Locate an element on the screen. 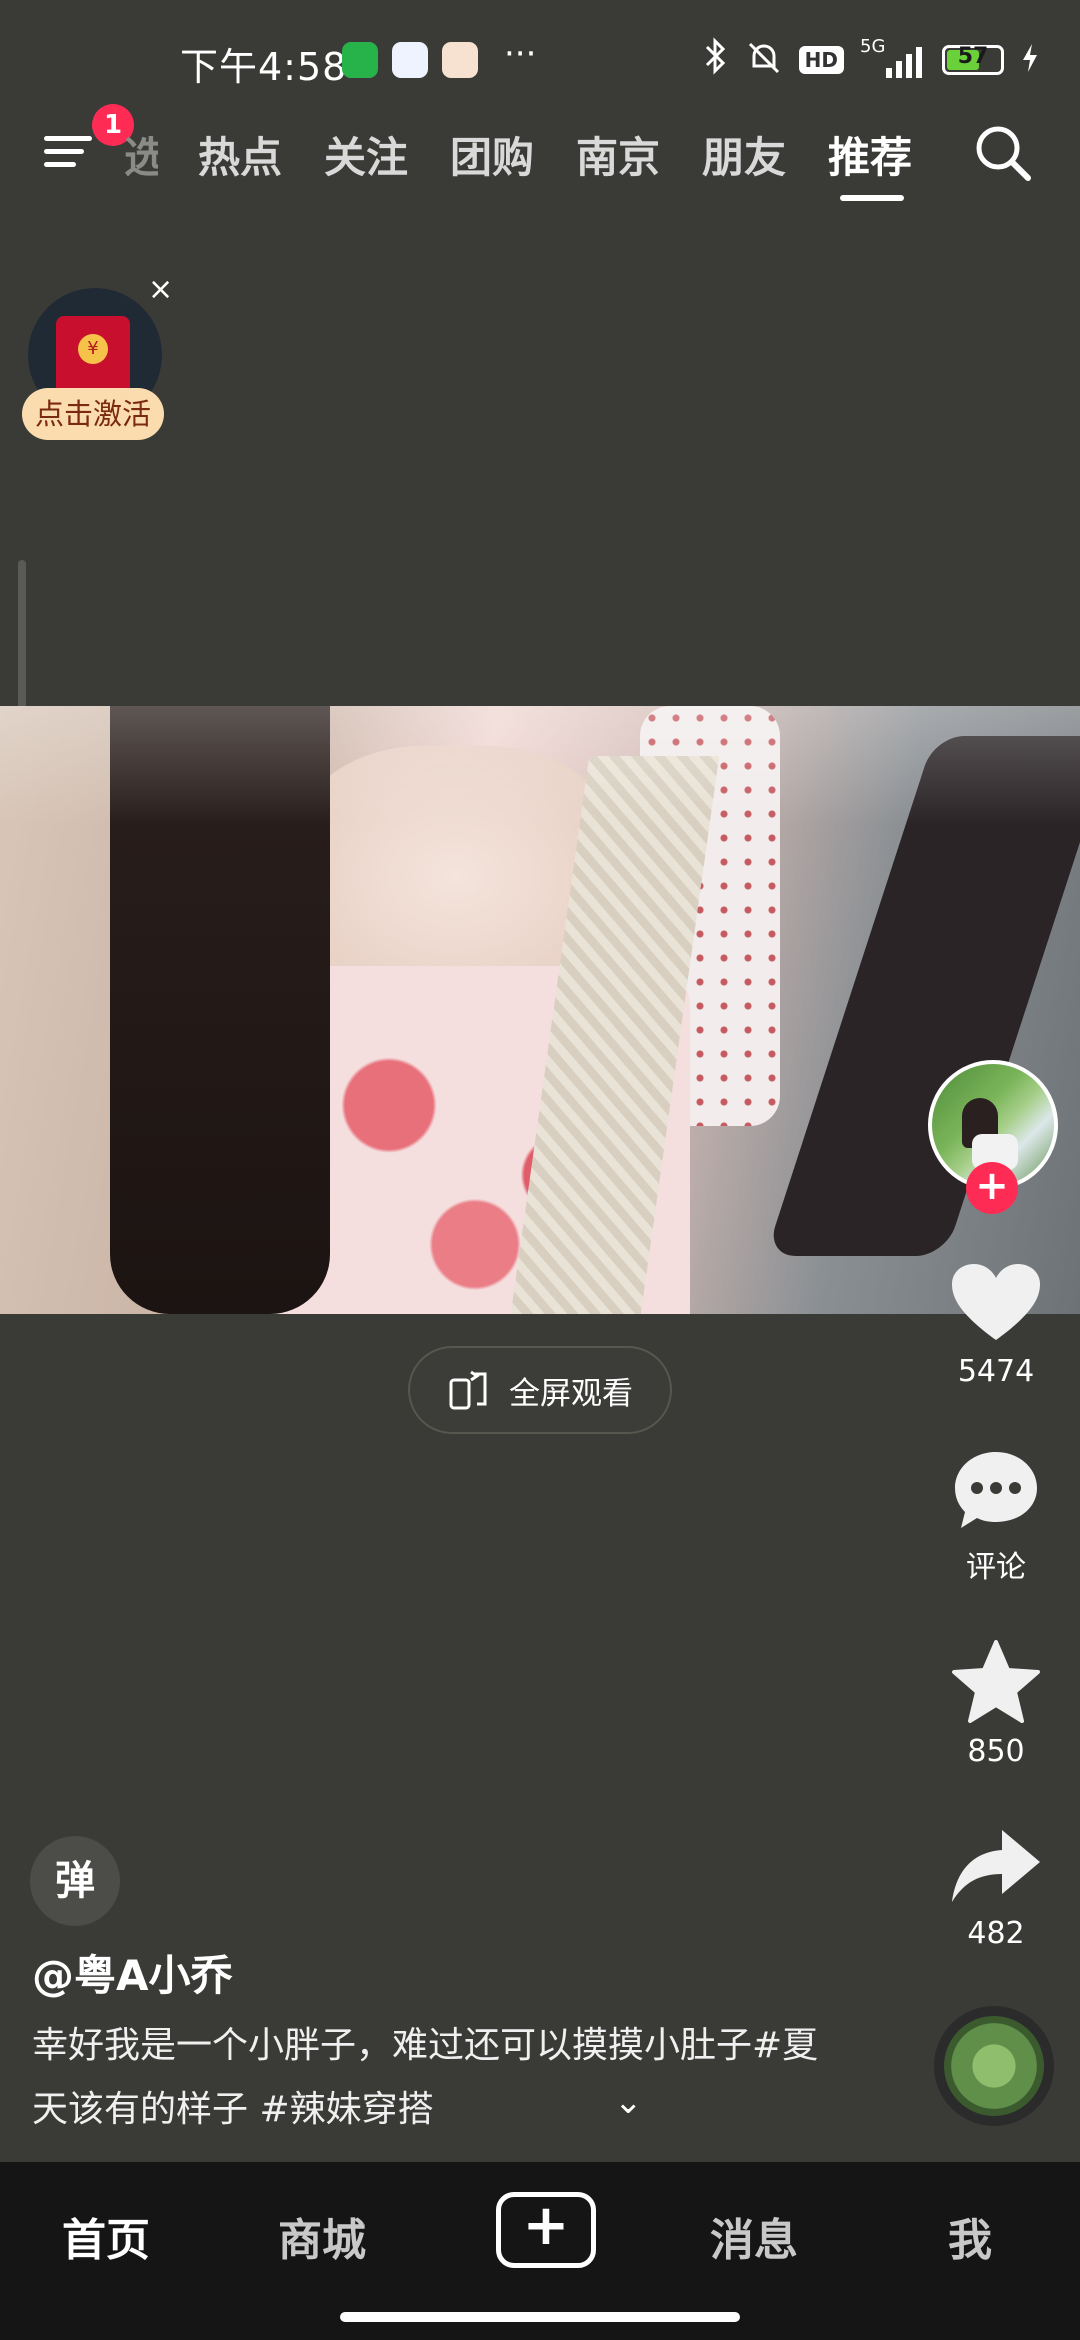 This screenshot has height=2340, width=1080. status-right-icons: HD 5G 57 is located at coordinates (871, 60).